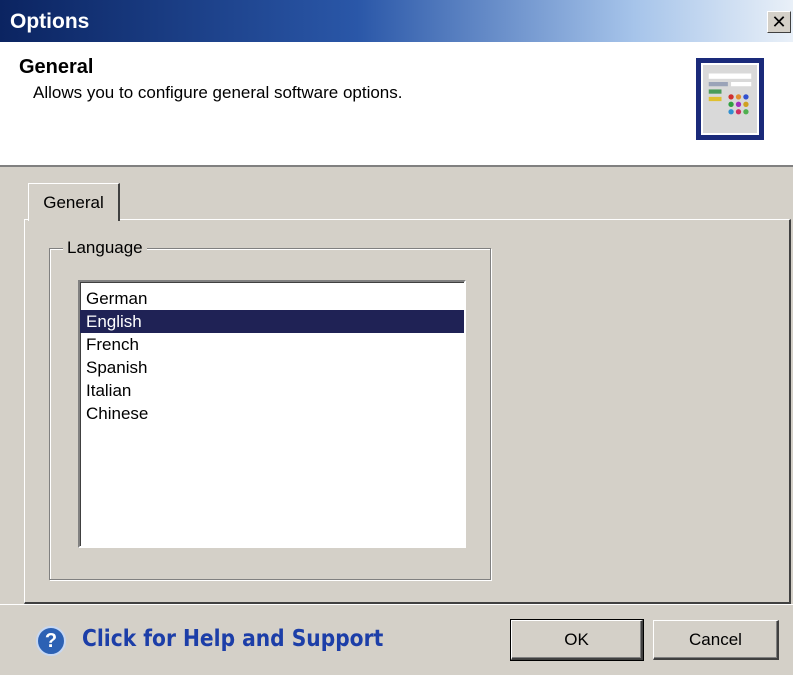 The width and height of the screenshot is (793, 675). What do you see at coordinates (396, 21) in the screenshot?
I see `title-bar: Options ✕` at bounding box center [396, 21].